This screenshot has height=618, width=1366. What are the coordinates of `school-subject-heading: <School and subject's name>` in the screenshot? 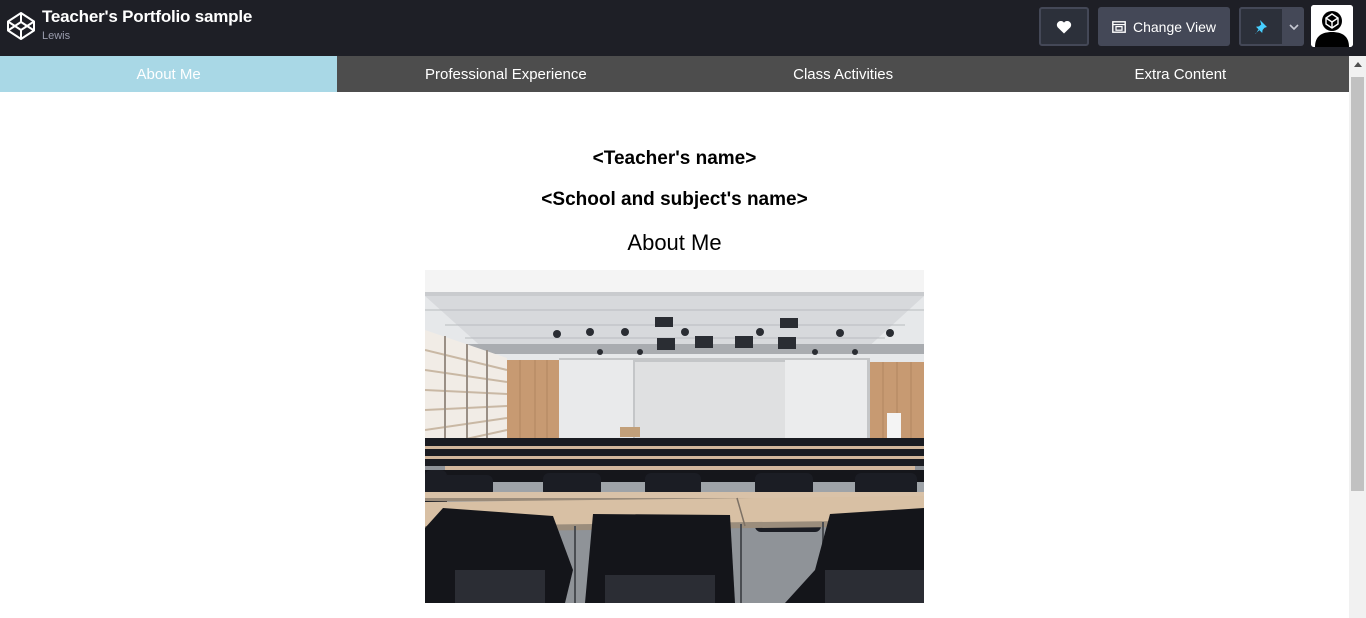 It's located at (674, 199).